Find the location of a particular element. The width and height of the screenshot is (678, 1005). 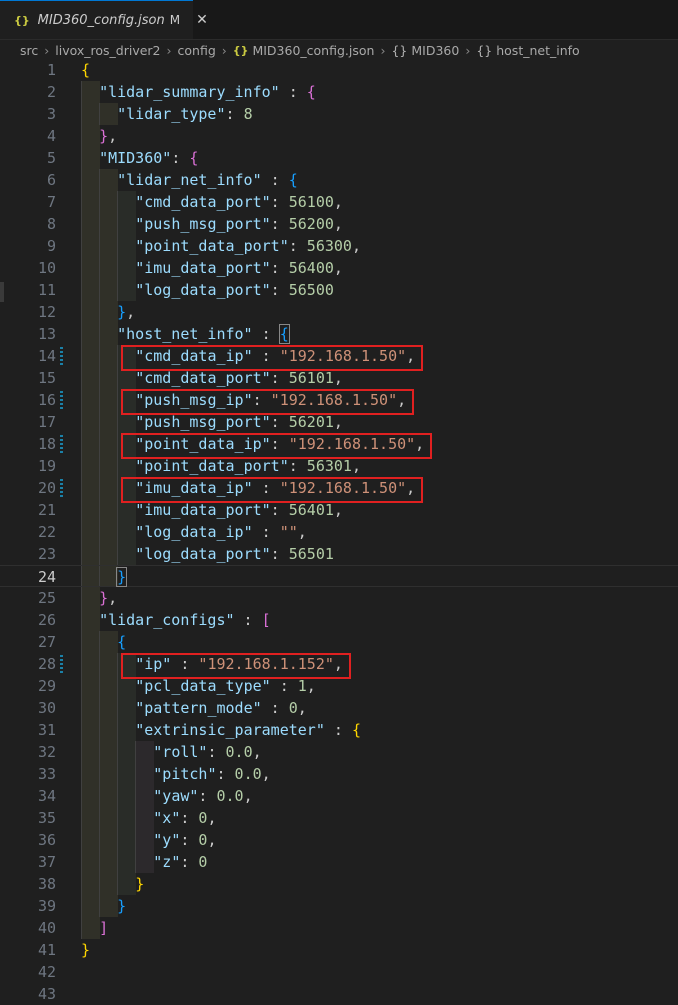

code-token: "push_msg_port" is located at coordinates (203, 224).